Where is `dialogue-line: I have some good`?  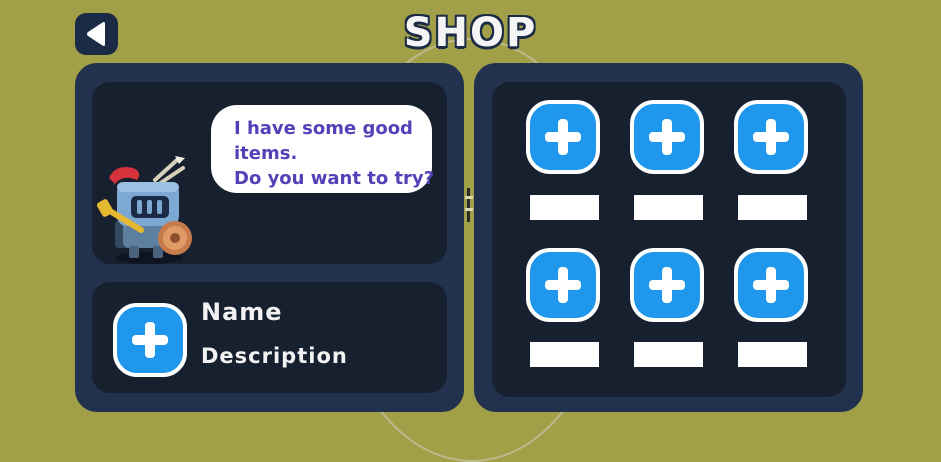
dialogue-line: I have some good is located at coordinates (323, 128).